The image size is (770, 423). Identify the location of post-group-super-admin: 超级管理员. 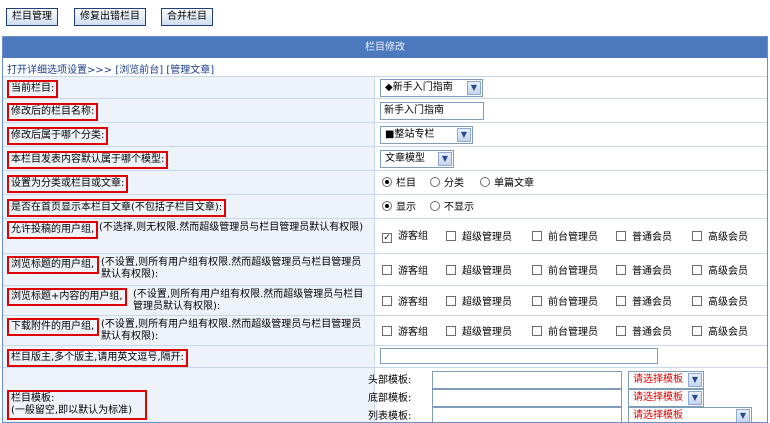
(479, 237).